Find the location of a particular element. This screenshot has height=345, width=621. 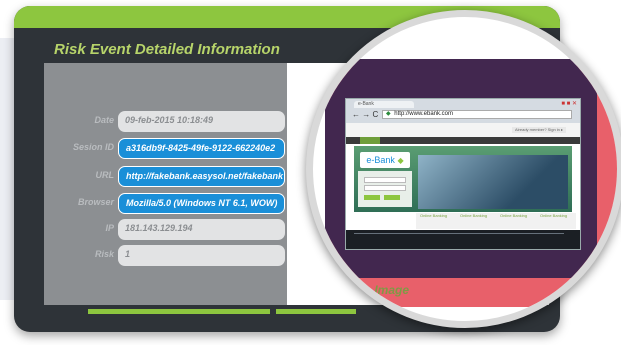

browser-nav-buttons: ← → C is located at coordinates (365, 114).